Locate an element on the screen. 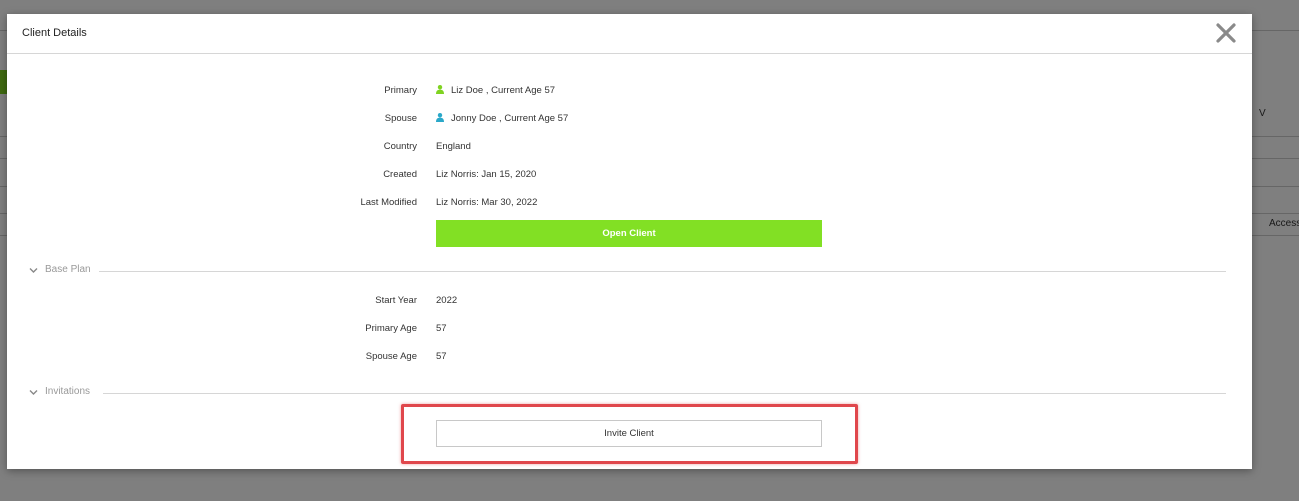 Image resolution: width=1299 pixels, height=501 pixels. spouse-client-text: Jonny Doe , Current Age 57 is located at coordinates (510, 118).